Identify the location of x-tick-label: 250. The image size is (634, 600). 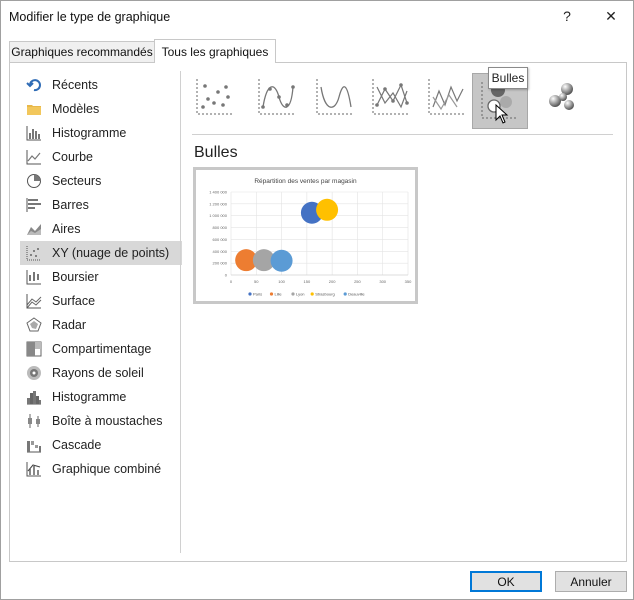
(357, 281).